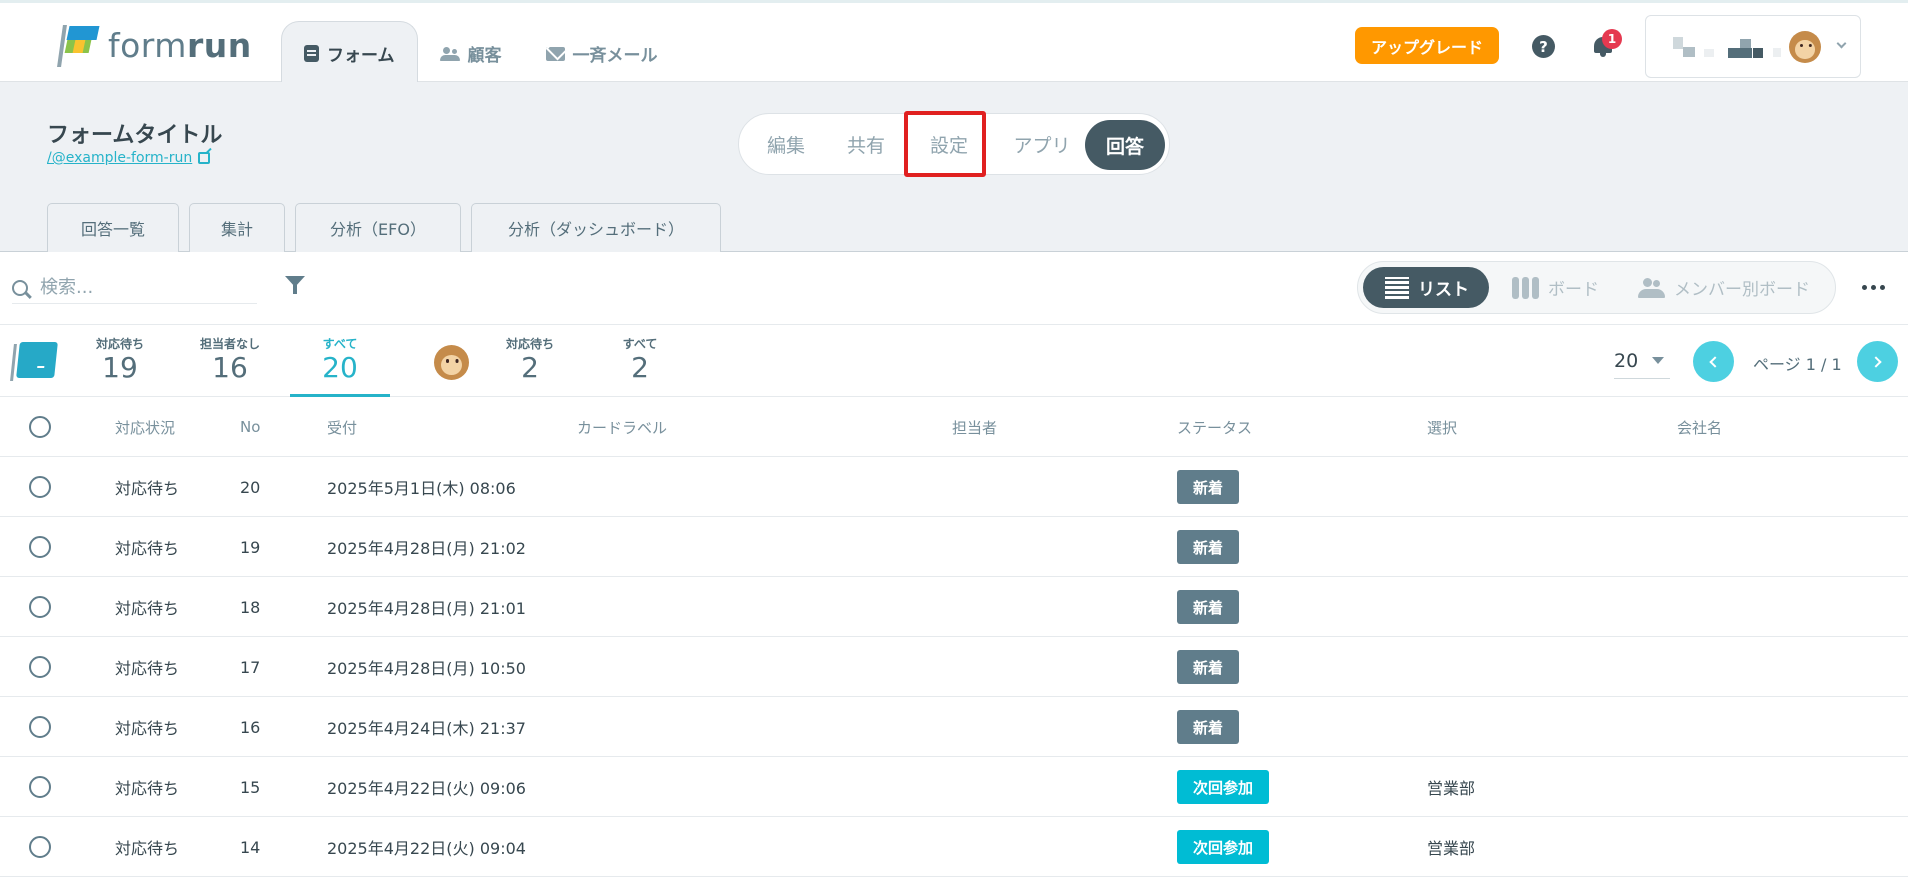 This screenshot has height=879, width=1908. Describe the element at coordinates (866, 144) in the screenshot. I see `mode-tab-share: 共有` at that location.